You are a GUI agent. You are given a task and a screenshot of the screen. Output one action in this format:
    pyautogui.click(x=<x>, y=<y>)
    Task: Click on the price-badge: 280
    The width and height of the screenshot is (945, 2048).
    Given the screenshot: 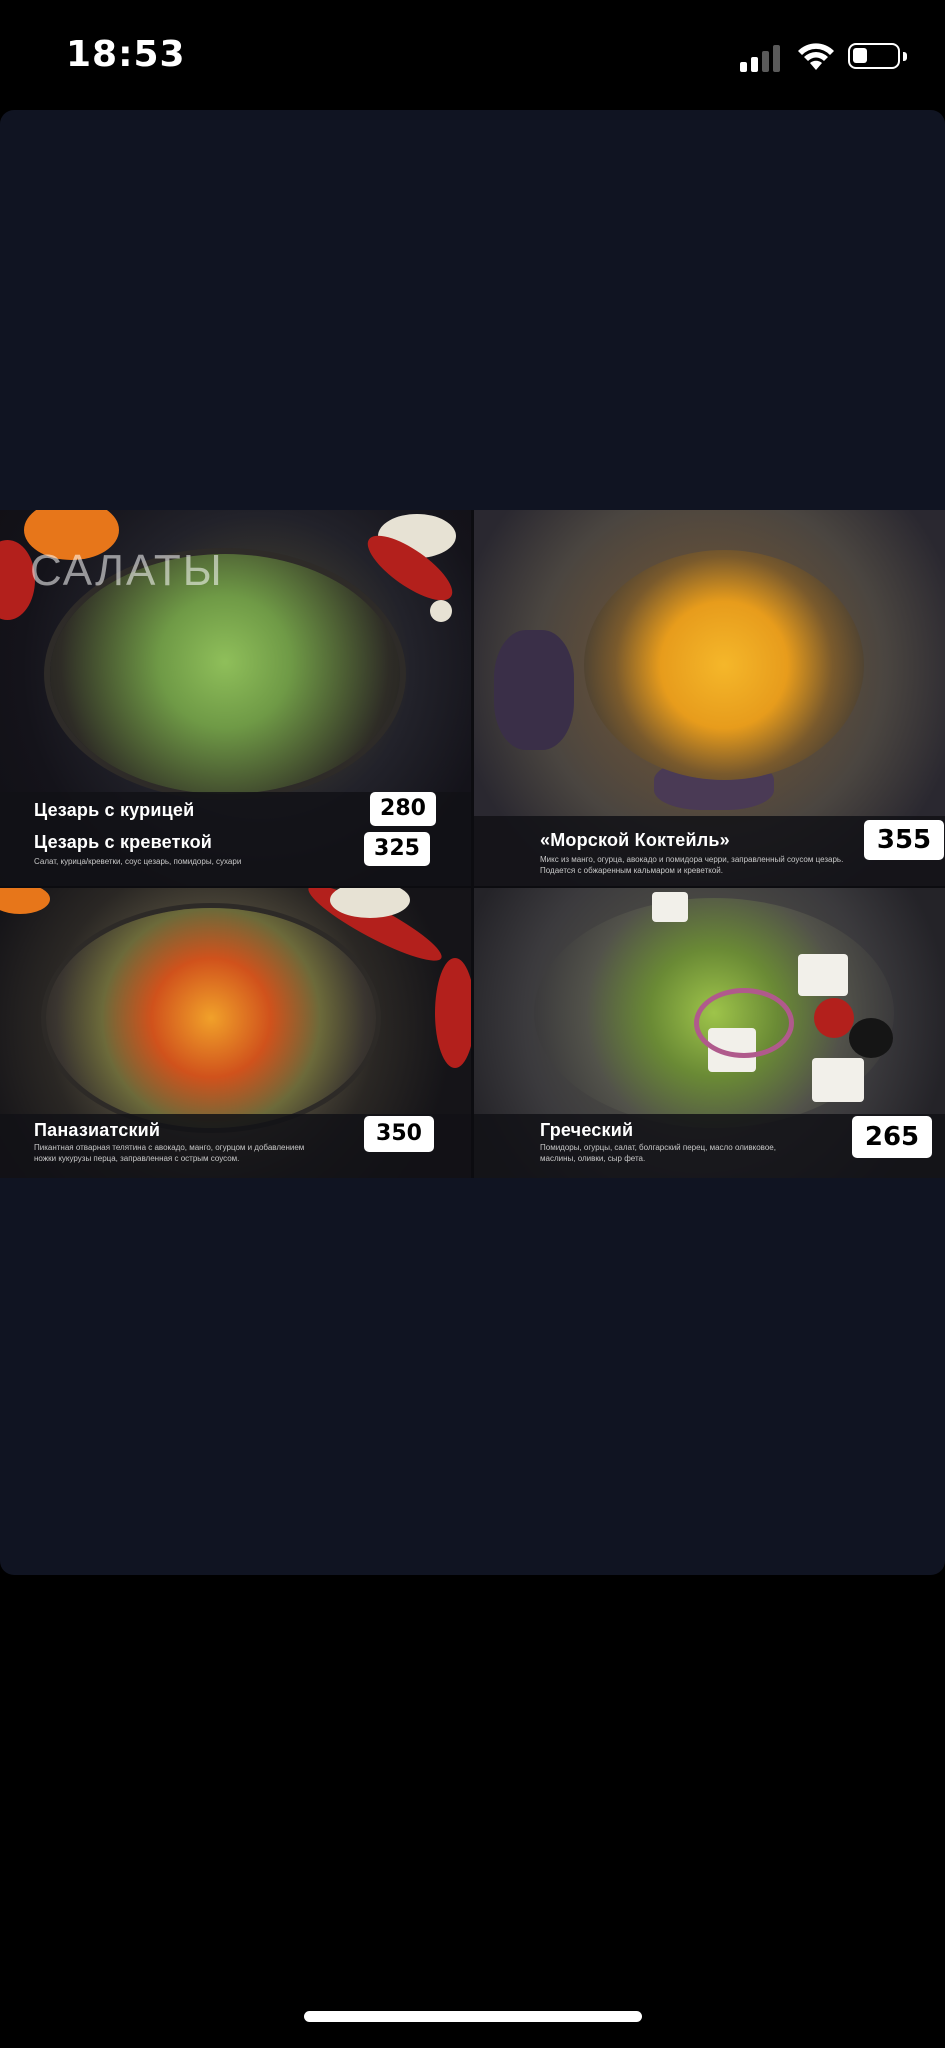 What is the action you would take?
    pyautogui.click(x=403, y=809)
    